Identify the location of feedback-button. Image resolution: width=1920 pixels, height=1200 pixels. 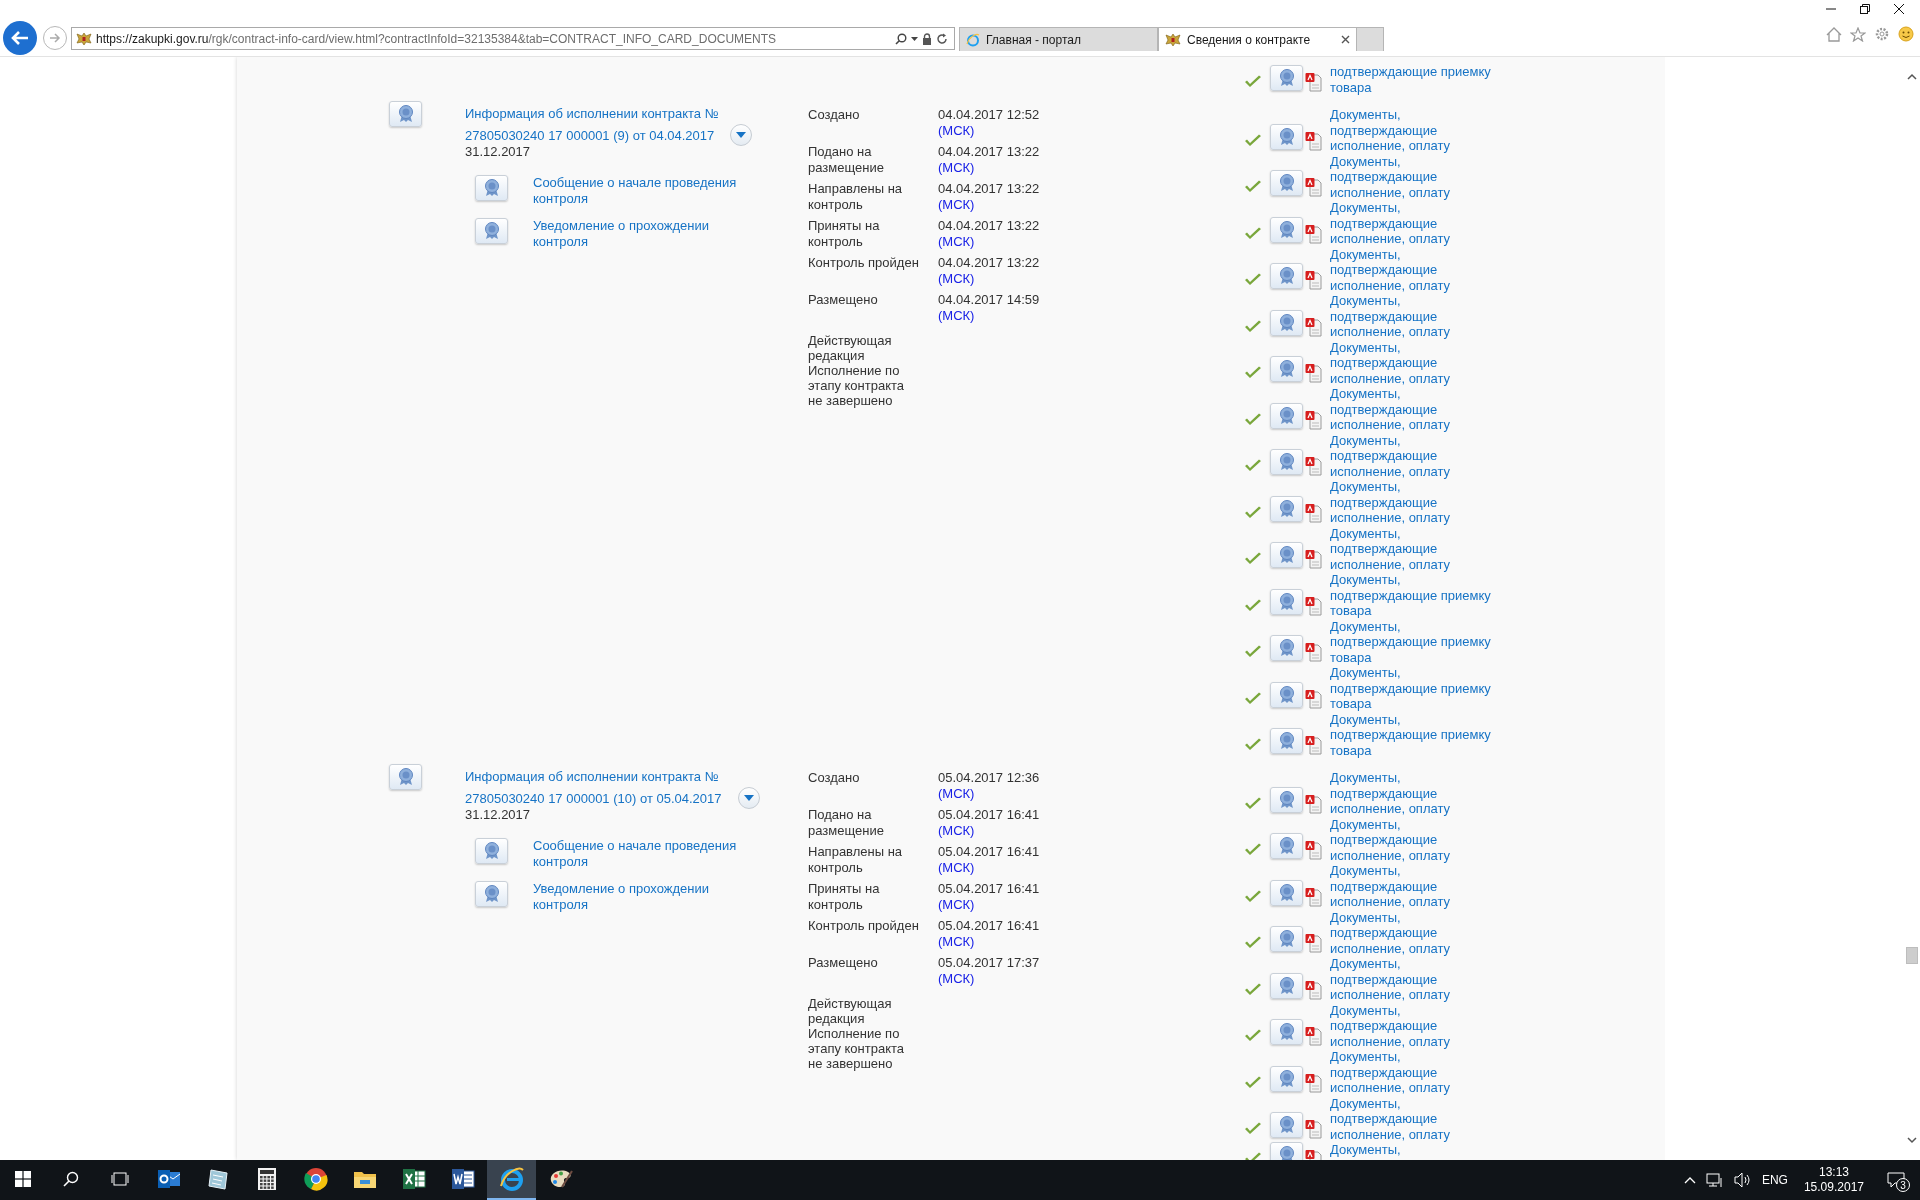
(1906, 34).